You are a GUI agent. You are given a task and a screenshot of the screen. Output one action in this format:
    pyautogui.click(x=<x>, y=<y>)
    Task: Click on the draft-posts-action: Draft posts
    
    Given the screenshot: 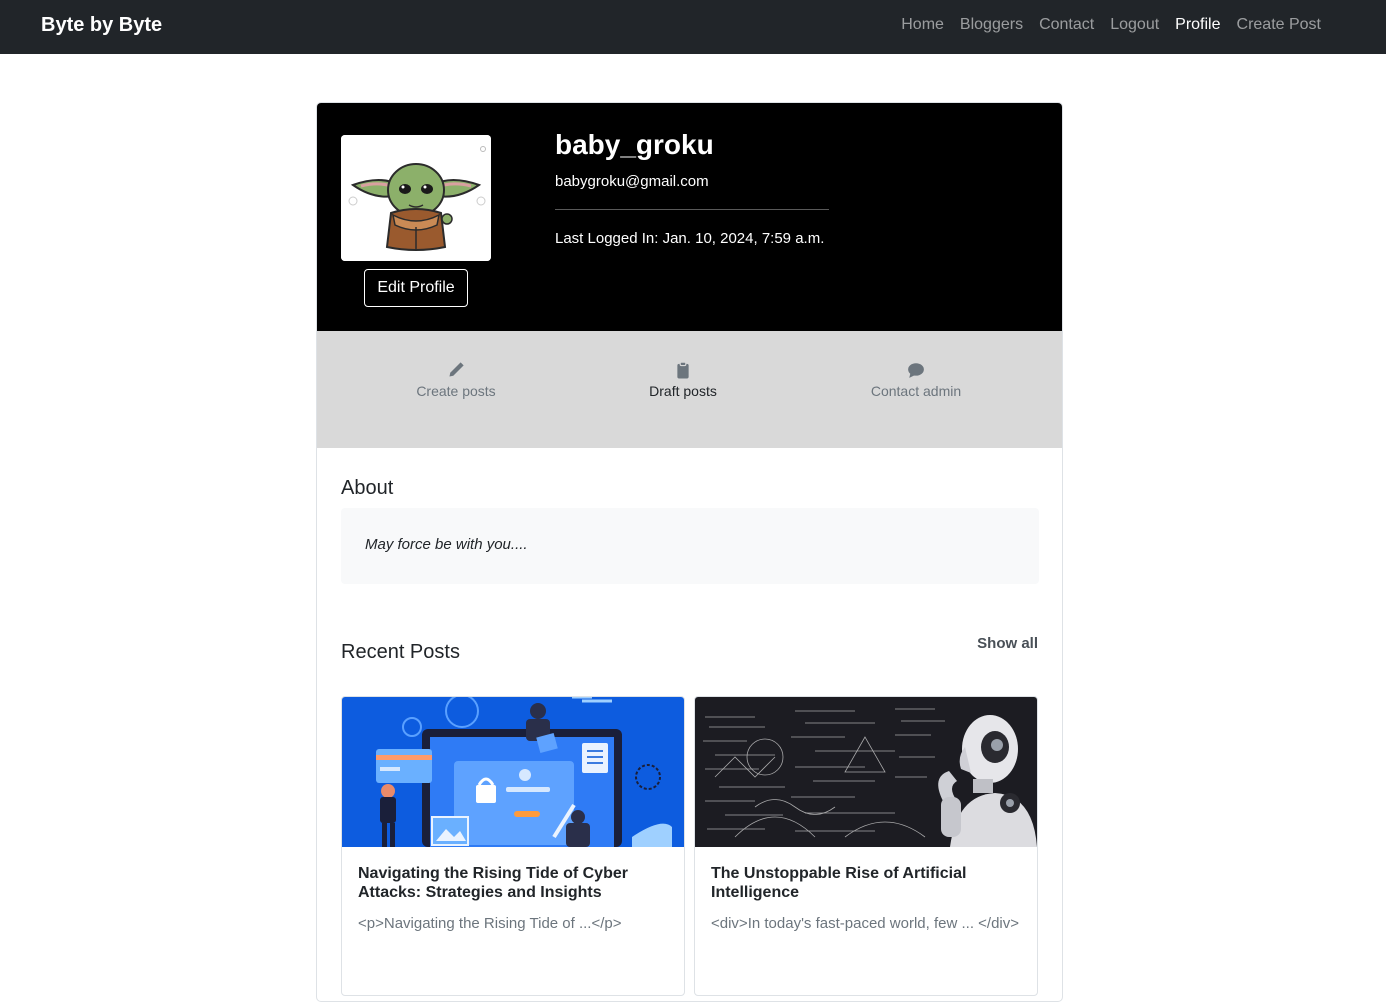 What is the action you would take?
    pyautogui.click(x=683, y=380)
    